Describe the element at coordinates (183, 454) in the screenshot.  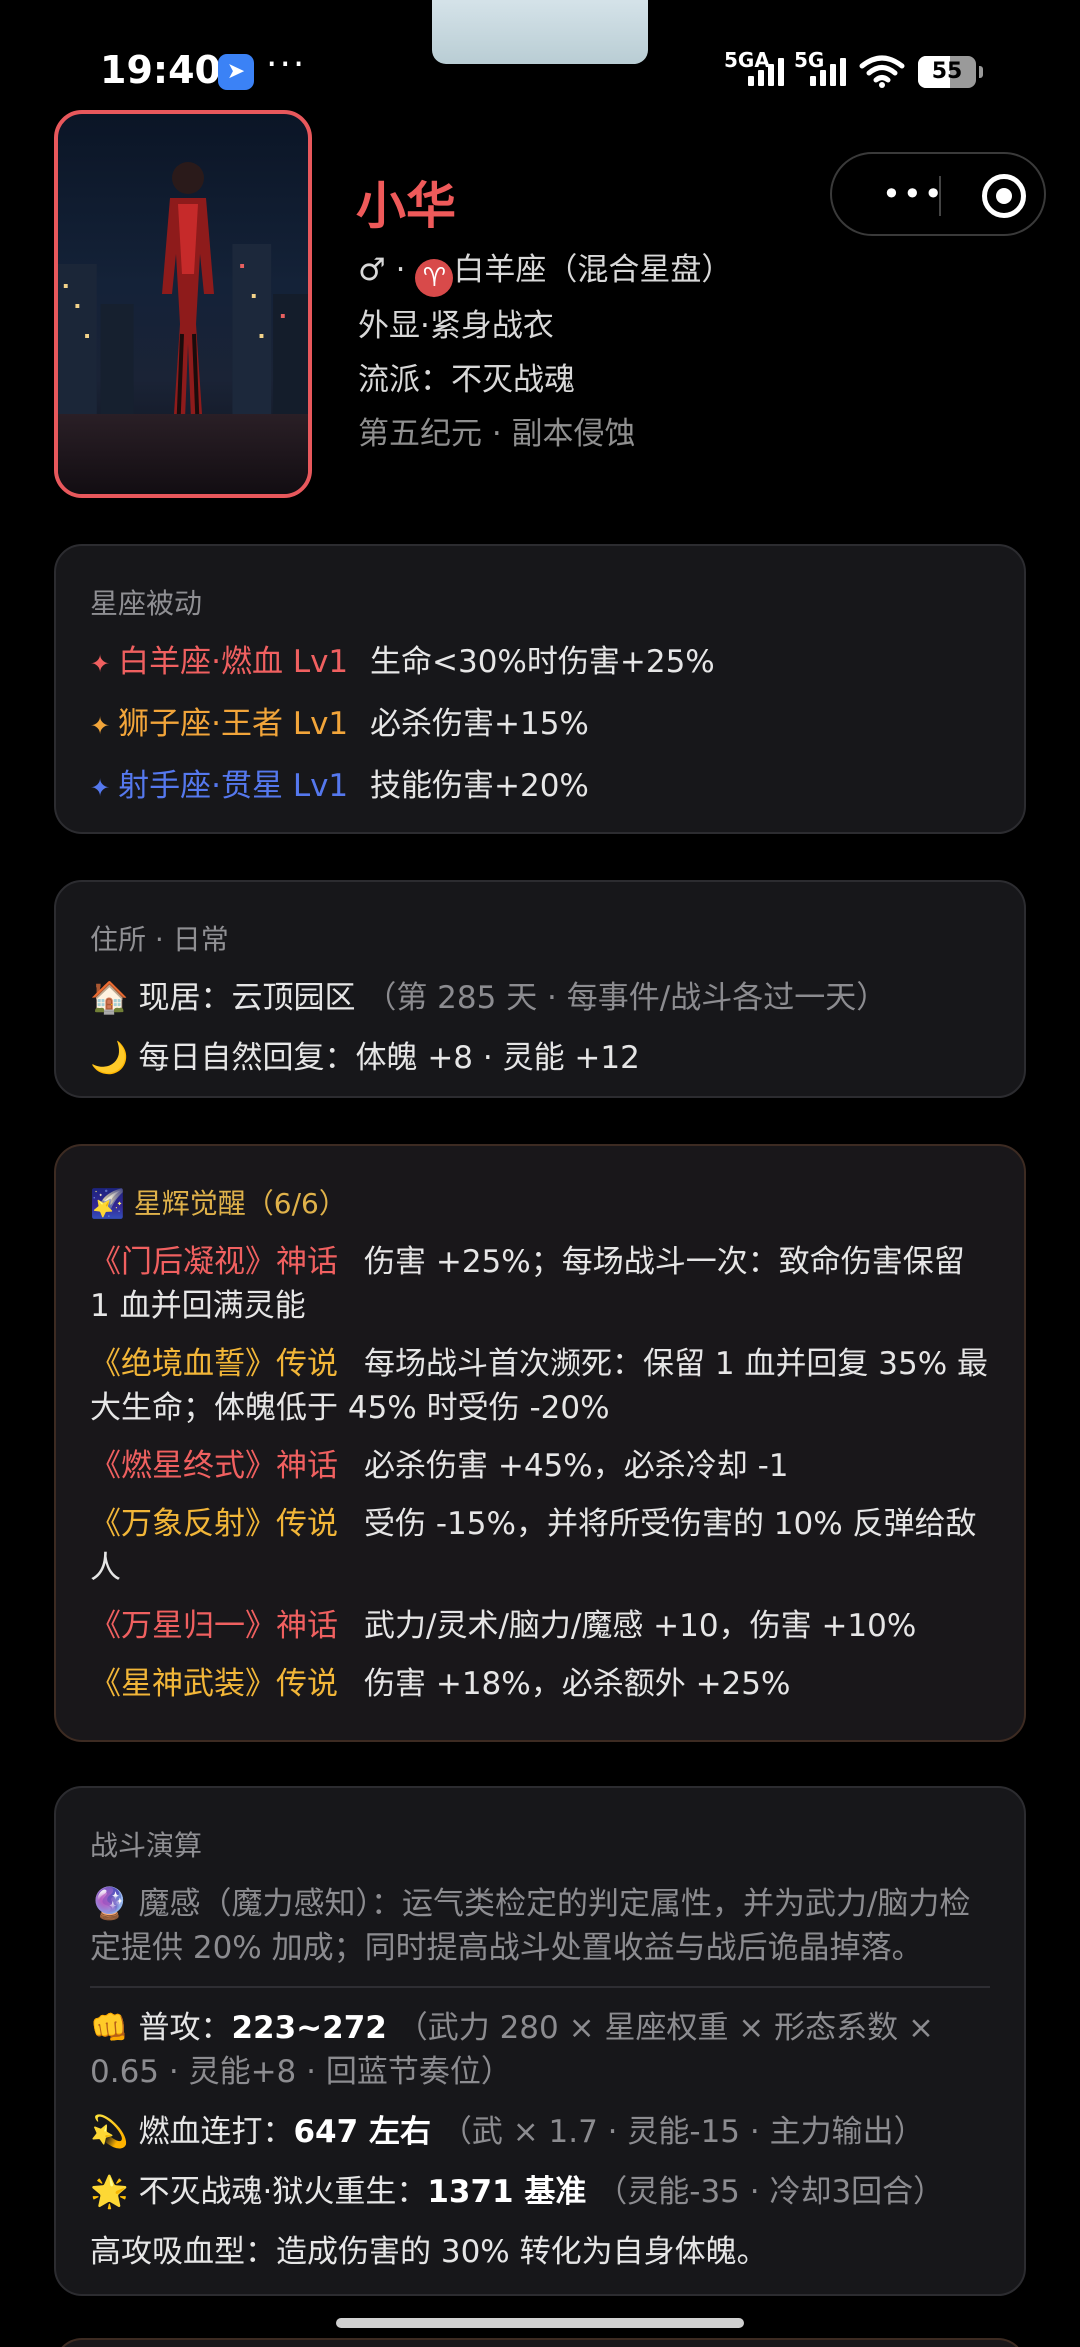
I see `reflective-floor-image` at that location.